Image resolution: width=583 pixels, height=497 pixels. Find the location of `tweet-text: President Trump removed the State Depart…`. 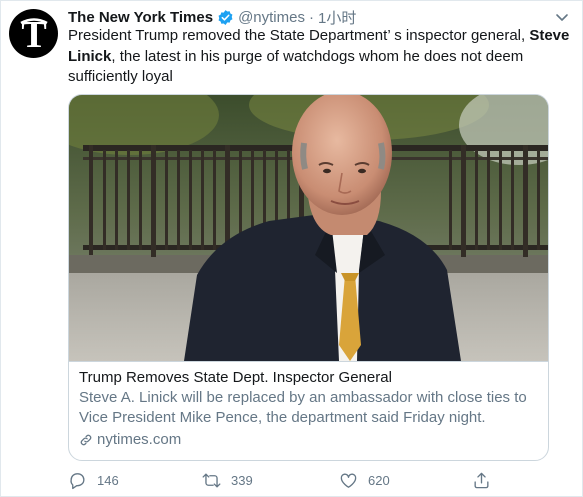

tweet-text: President Trump removed the State Depart… is located at coordinates (321, 57).